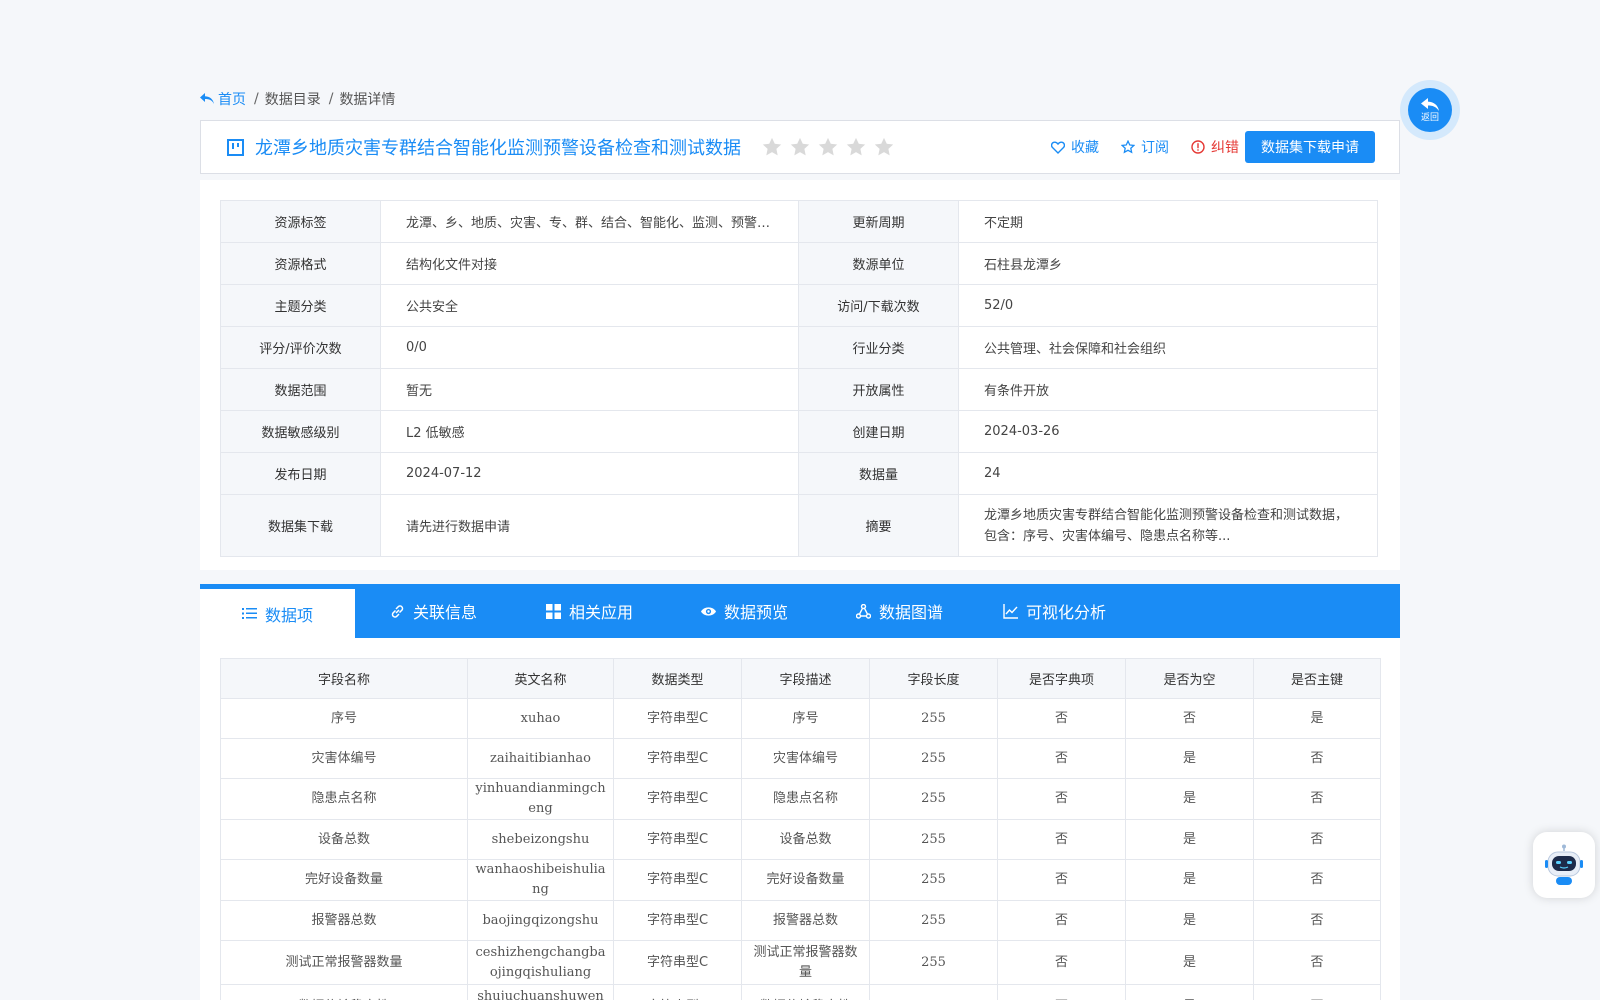 The height and width of the screenshot is (1000, 1600). I want to click on info-value: 不定期, so click(1004, 223).